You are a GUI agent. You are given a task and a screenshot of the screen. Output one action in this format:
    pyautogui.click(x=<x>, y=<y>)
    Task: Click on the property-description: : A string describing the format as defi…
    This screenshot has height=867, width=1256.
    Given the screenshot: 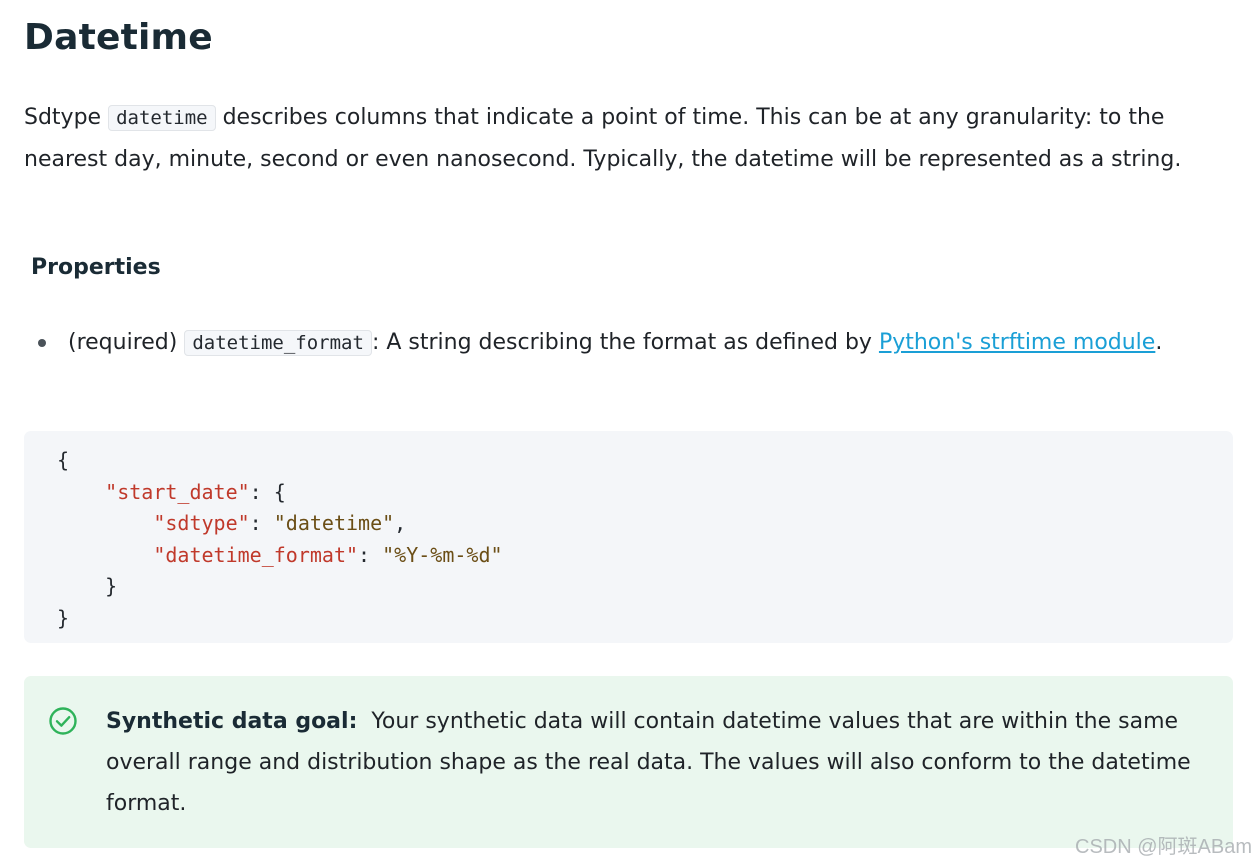 What is the action you would take?
    pyautogui.click(x=625, y=342)
    